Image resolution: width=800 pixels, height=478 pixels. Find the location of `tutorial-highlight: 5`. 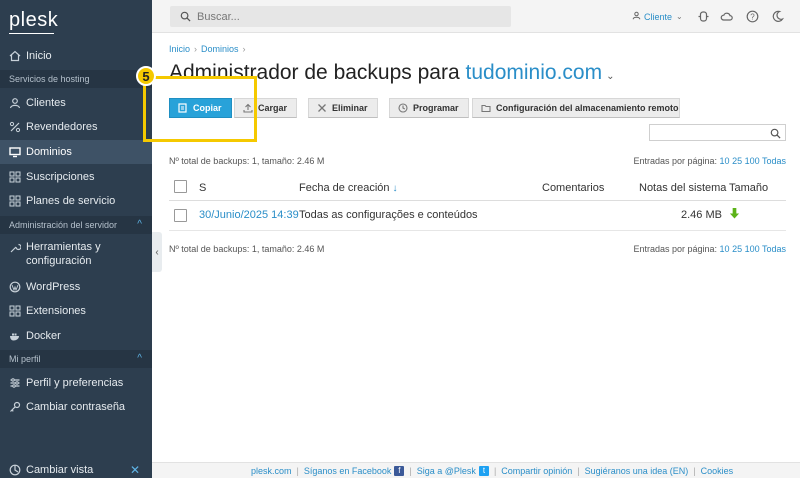

tutorial-highlight: 5 is located at coordinates (196, 104).